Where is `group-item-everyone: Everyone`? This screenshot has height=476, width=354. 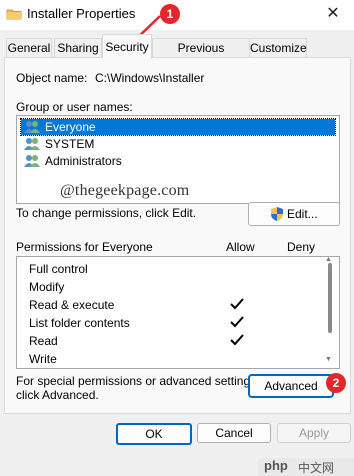
group-item-everyone: Everyone is located at coordinates (178, 127).